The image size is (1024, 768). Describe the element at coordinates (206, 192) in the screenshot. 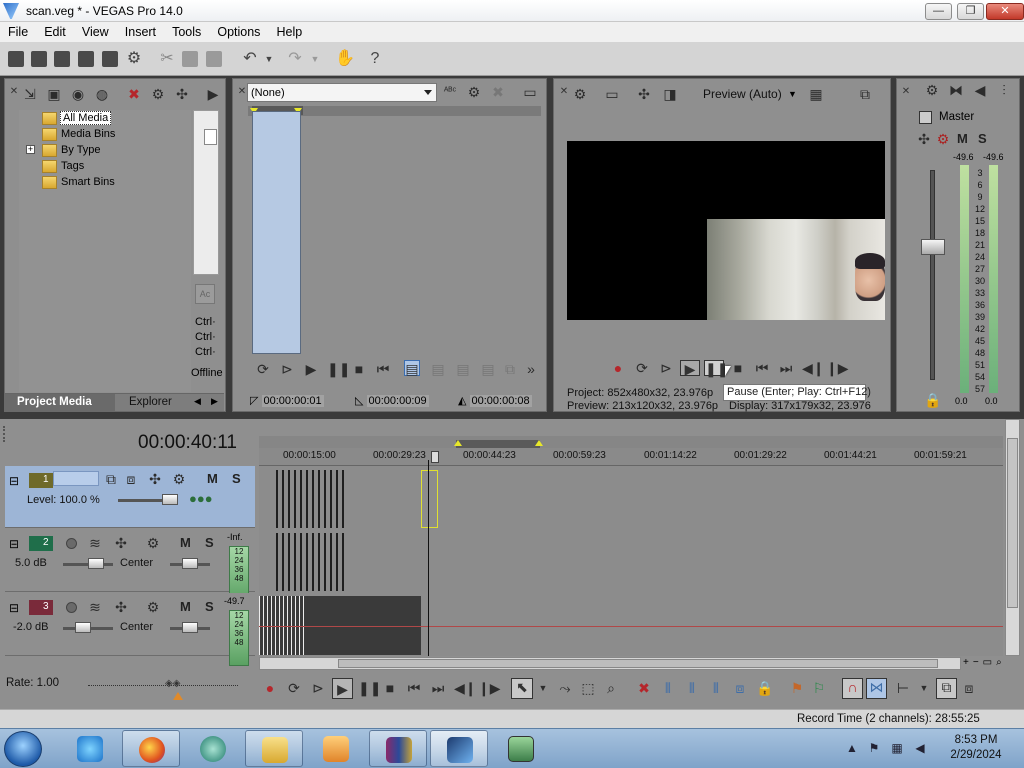

I see `media-tree-scrollbar` at that location.